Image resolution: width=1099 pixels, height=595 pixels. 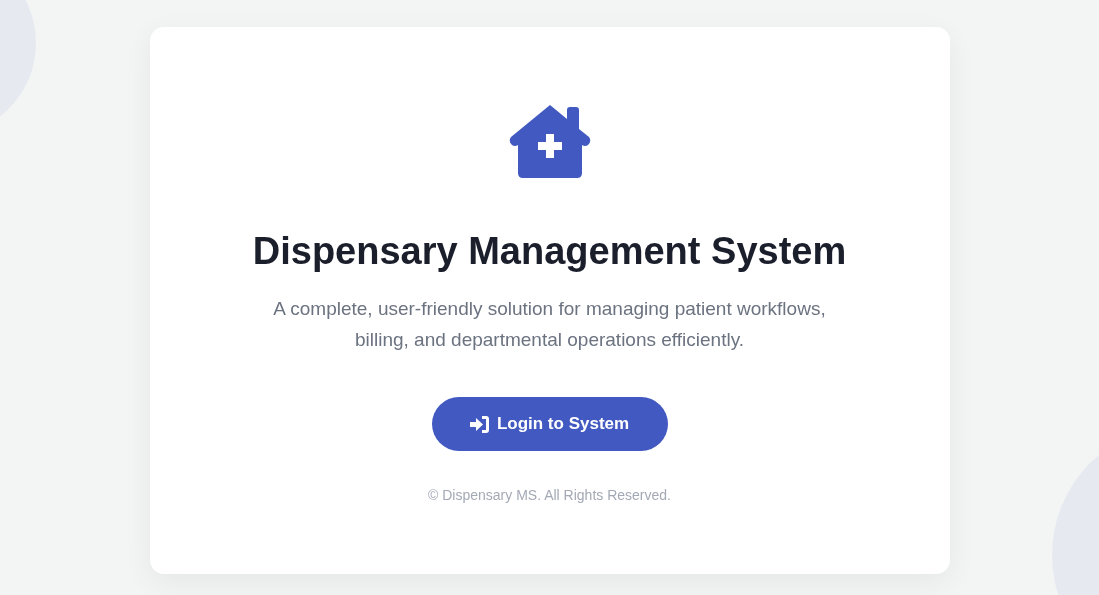 I want to click on login-icon, so click(x=479, y=424).